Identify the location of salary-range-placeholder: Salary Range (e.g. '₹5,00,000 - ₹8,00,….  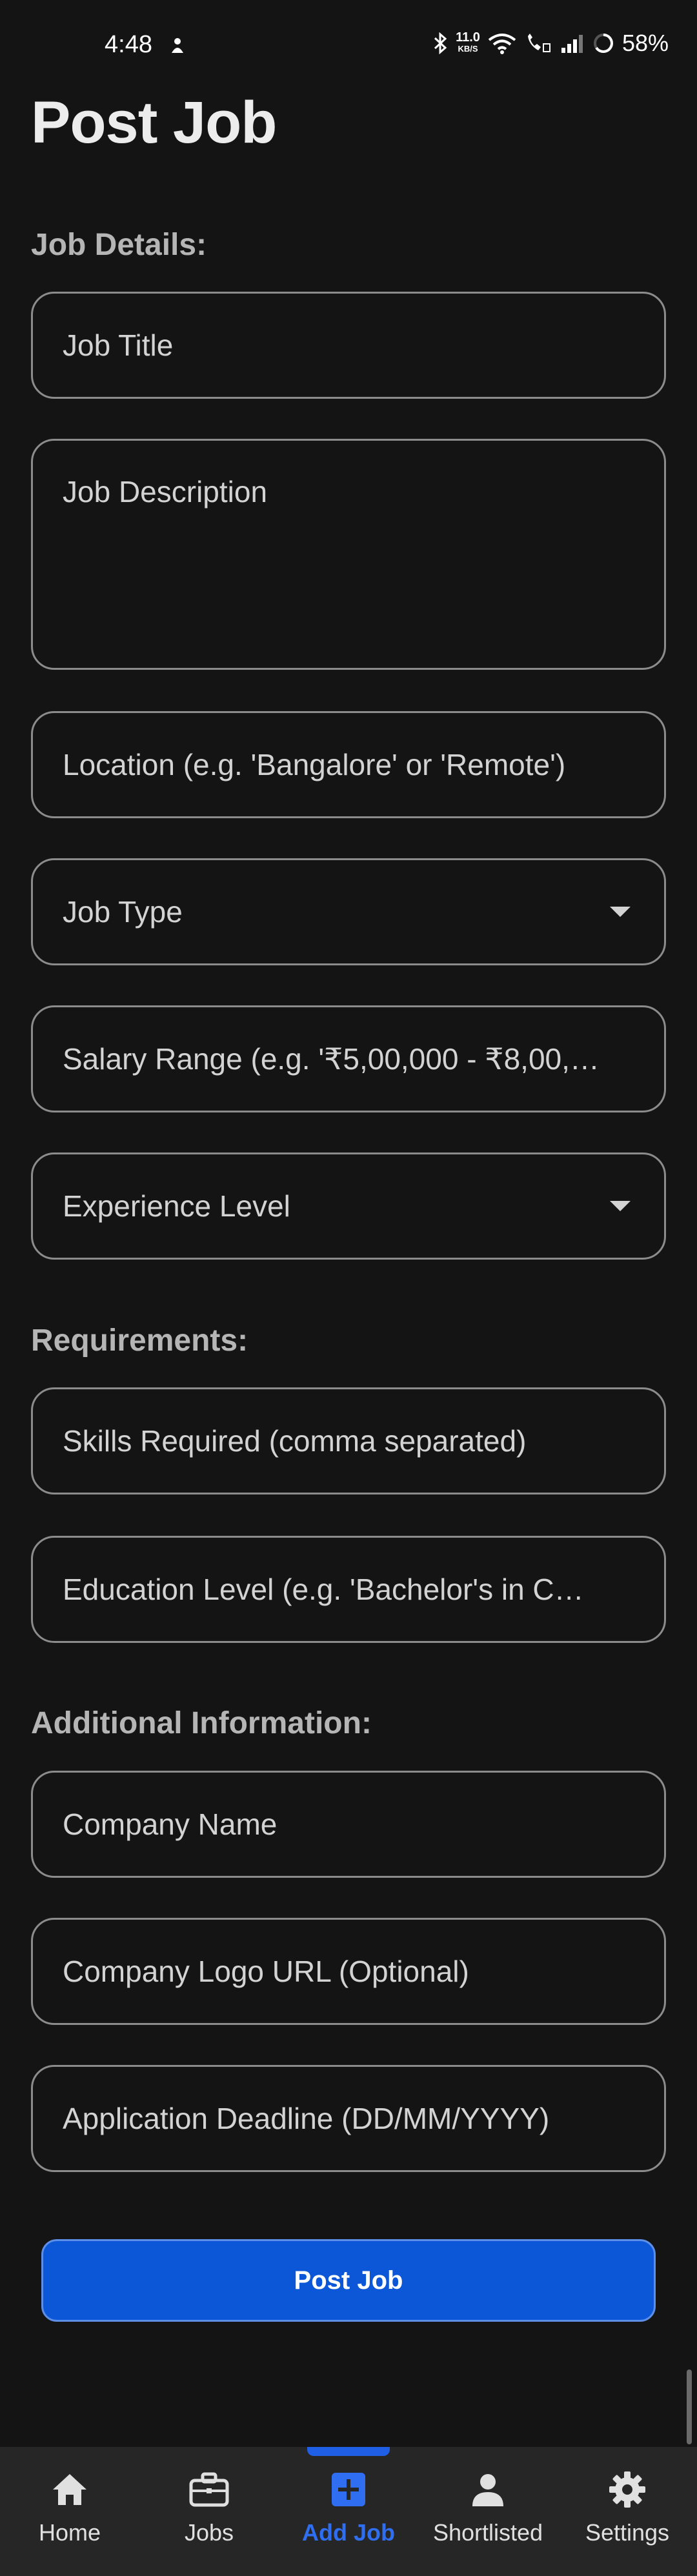
(331, 1059).